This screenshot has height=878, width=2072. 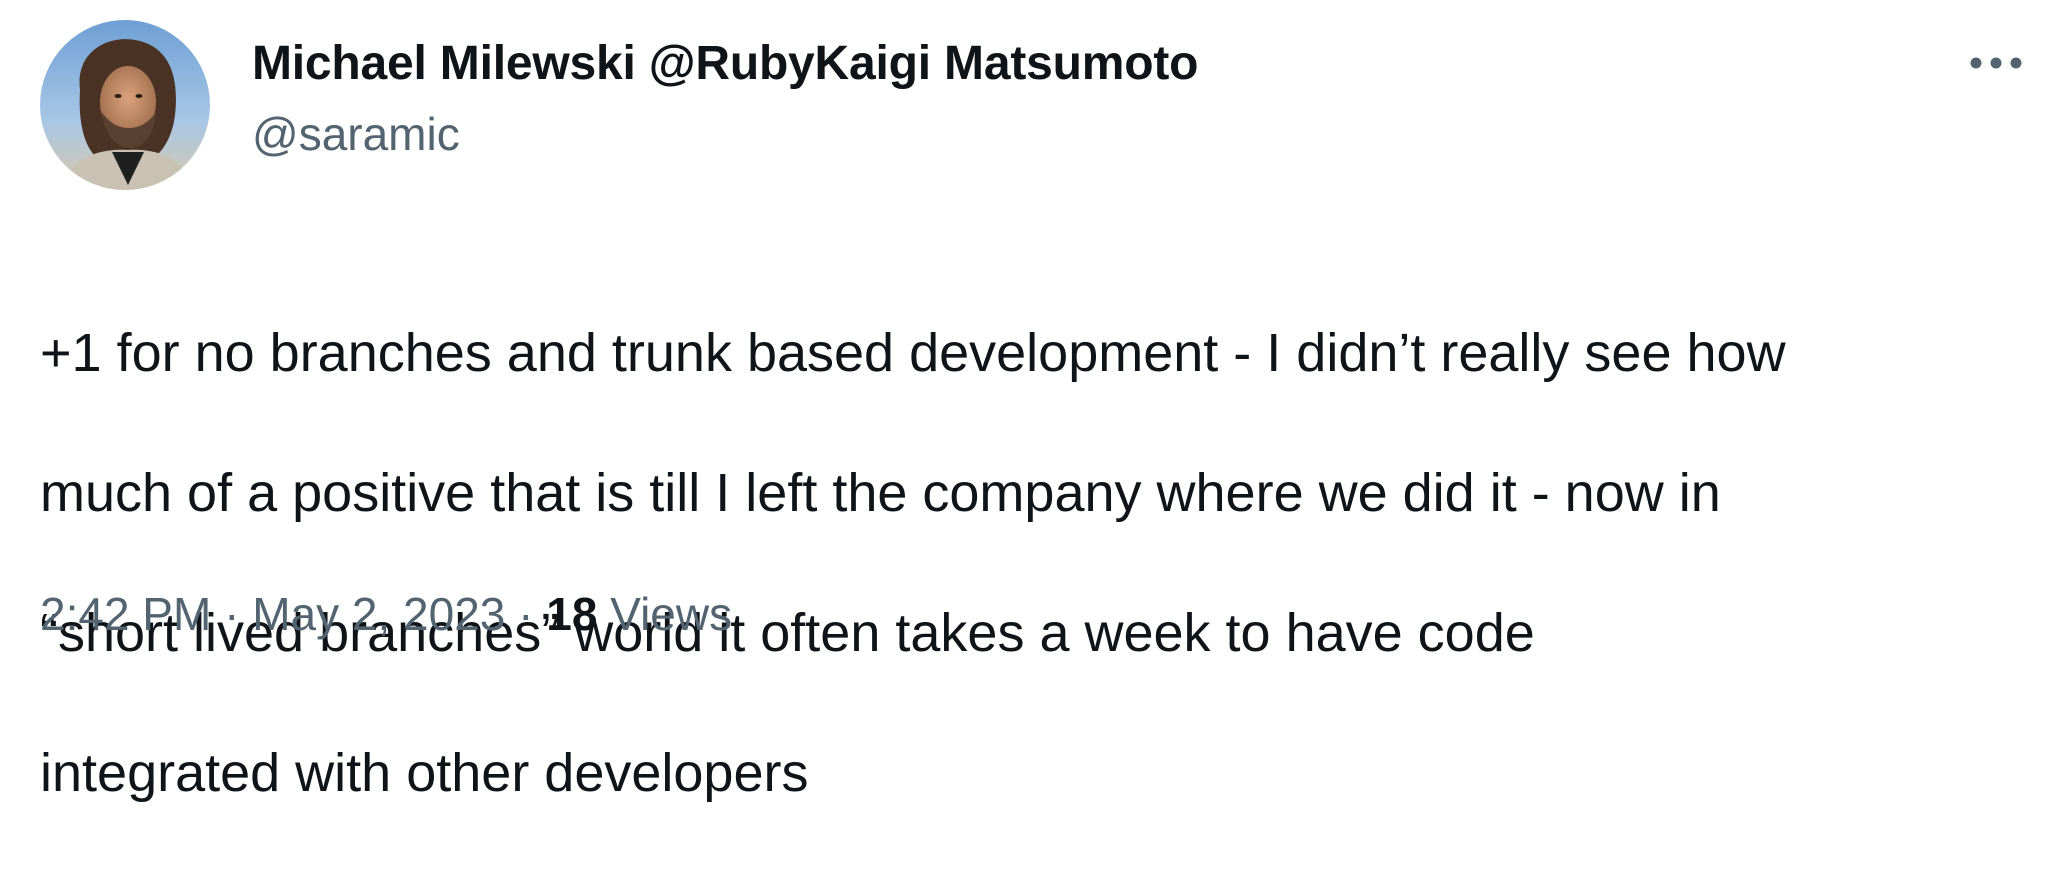 I want to click on tweet-time: 2:42 PM, so click(x=125, y=614).